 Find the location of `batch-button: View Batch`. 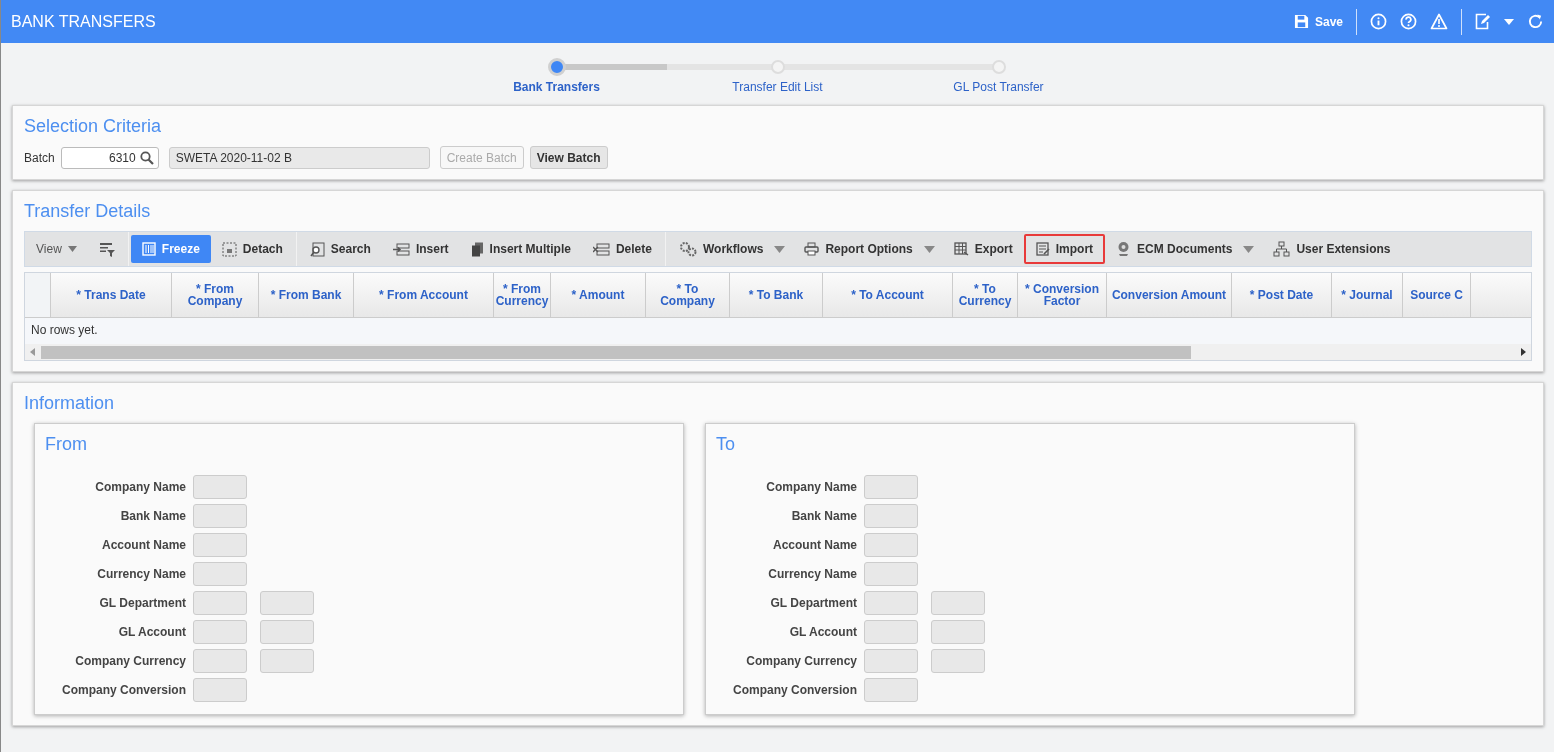

batch-button: View Batch is located at coordinates (568, 157).